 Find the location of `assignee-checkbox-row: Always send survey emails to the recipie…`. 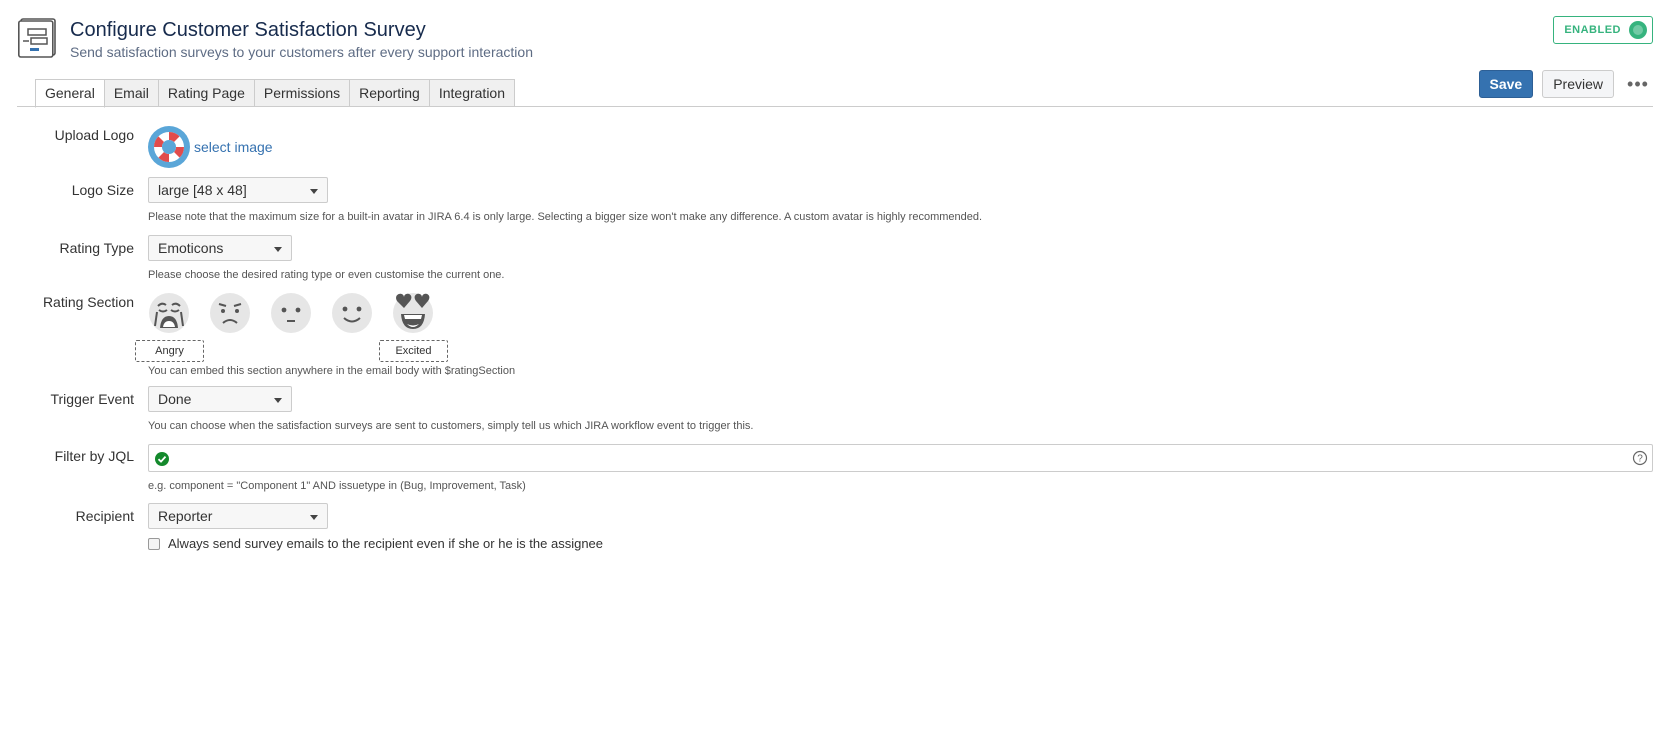

assignee-checkbox-row: Always send survey emails to the recipie… is located at coordinates (375, 543).